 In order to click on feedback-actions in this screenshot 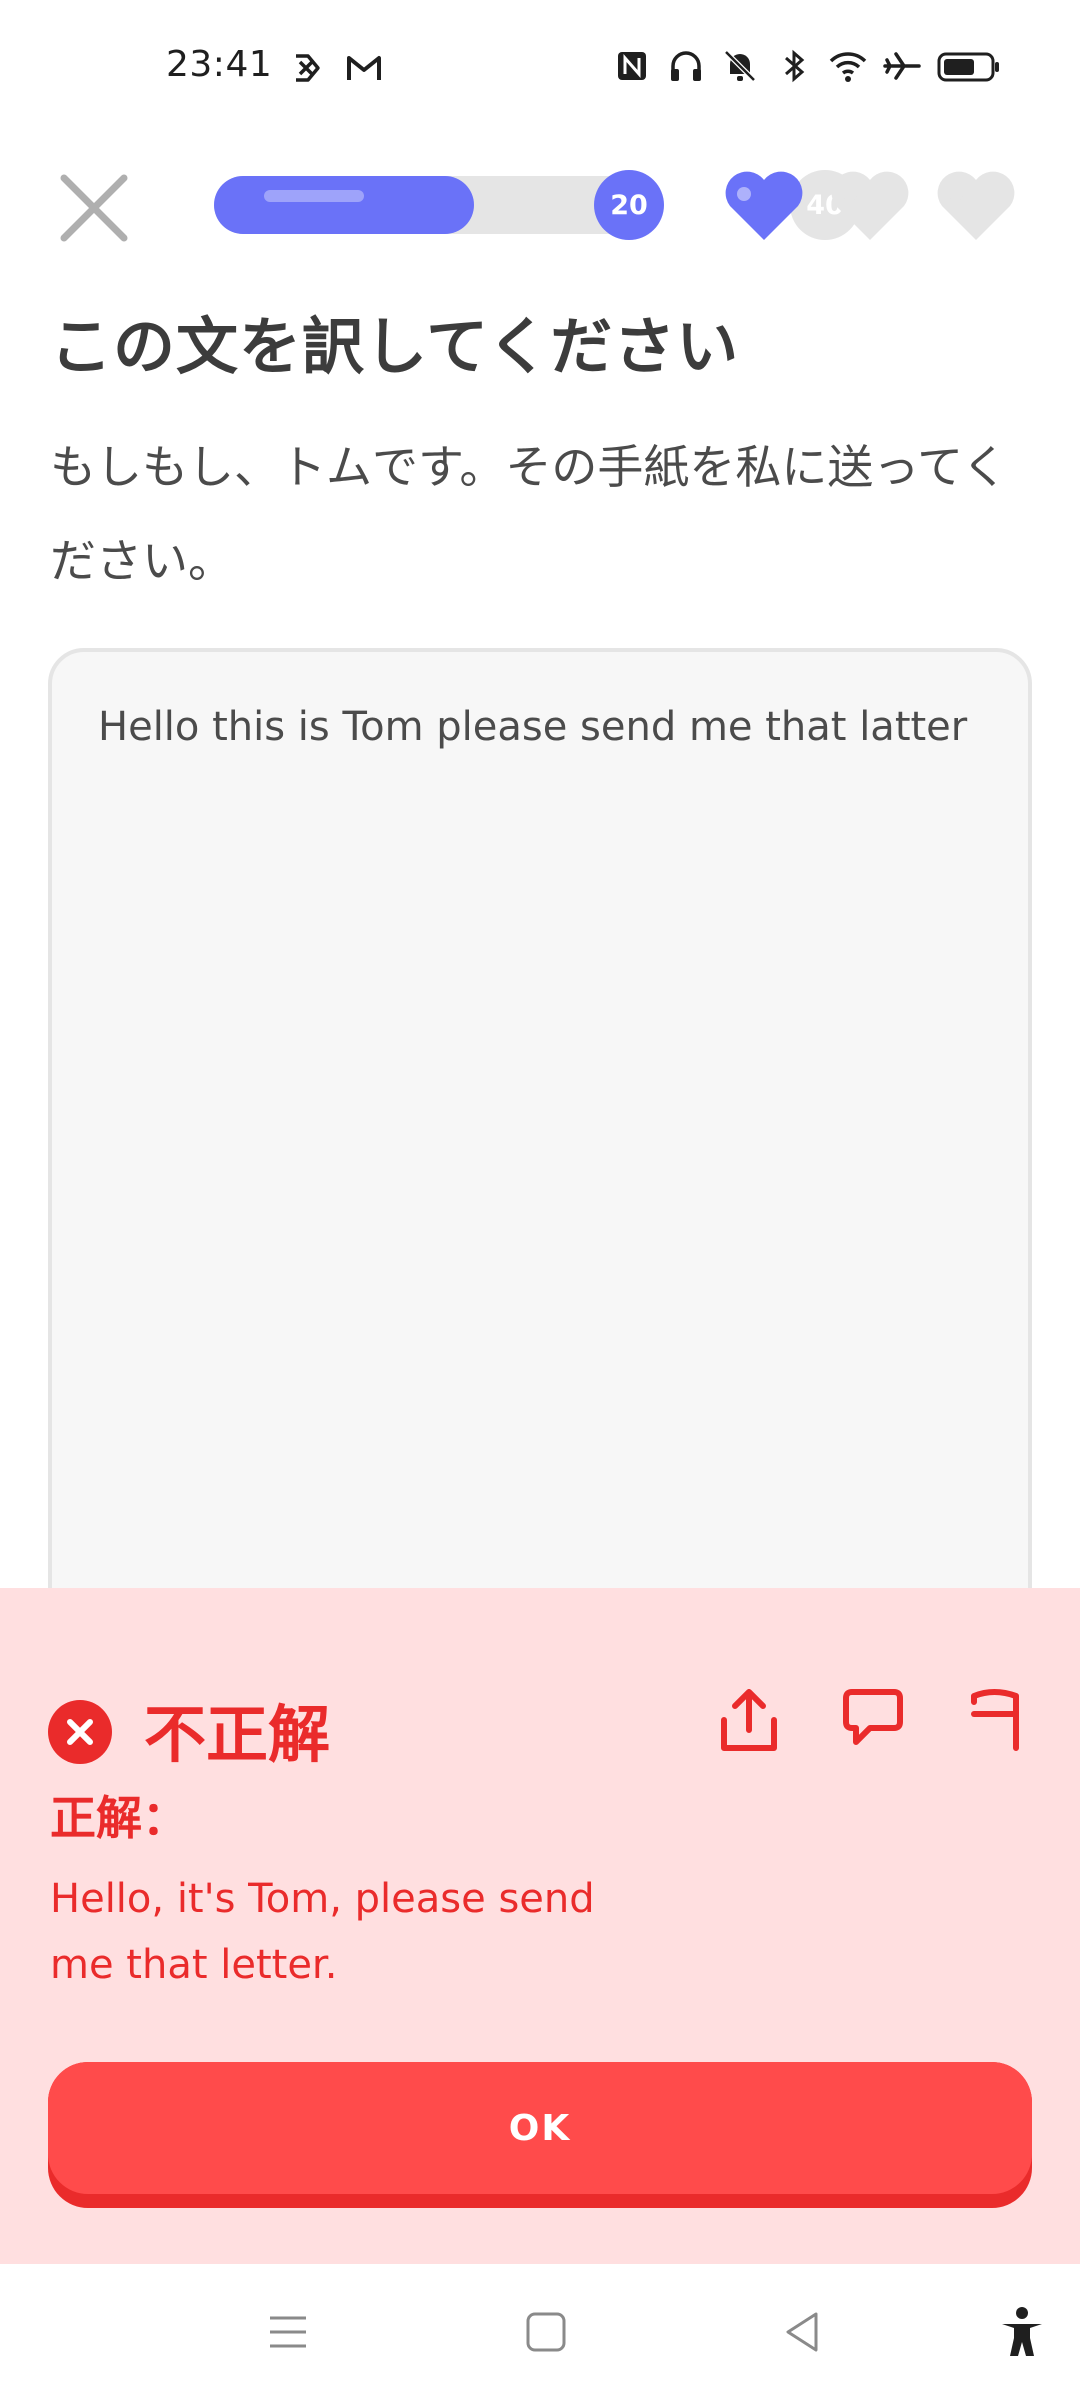, I will do `click(871, 1720)`.